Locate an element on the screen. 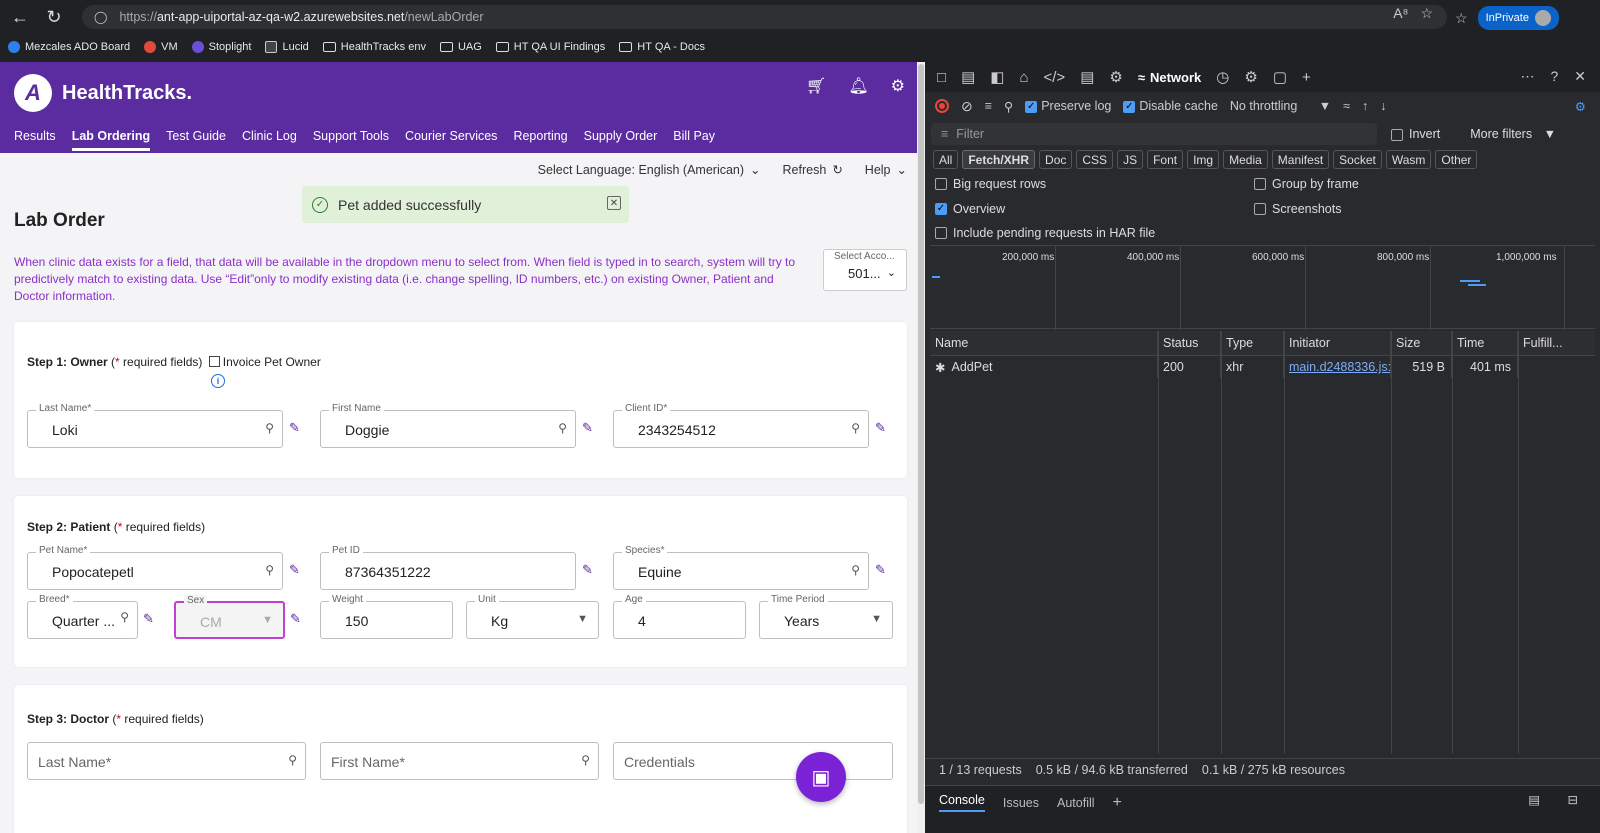 The width and height of the screenshot is (1600, 833). help-menu: Help ⌄ is located at coordinates (886, 169).